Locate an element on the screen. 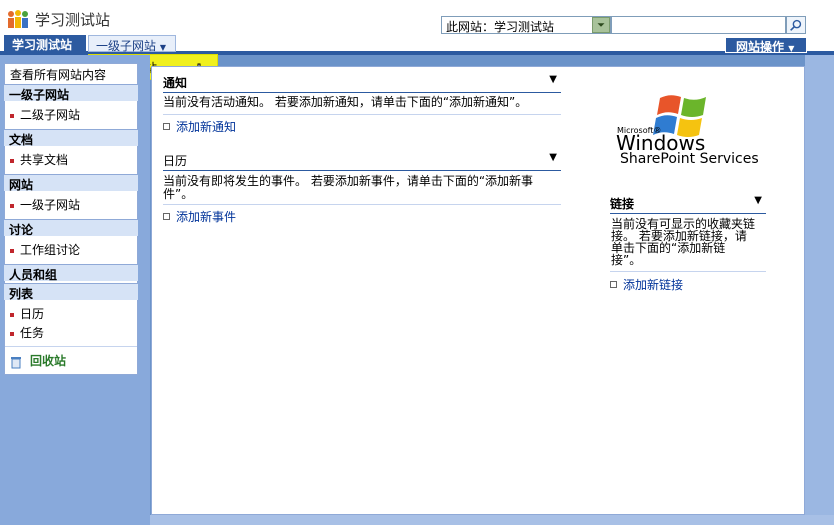  calendar-body: 当前没有即将发生的事件。 若要添加新事件，请单击下面的“添加新事 件”。 is located at coordinates (363, 188).